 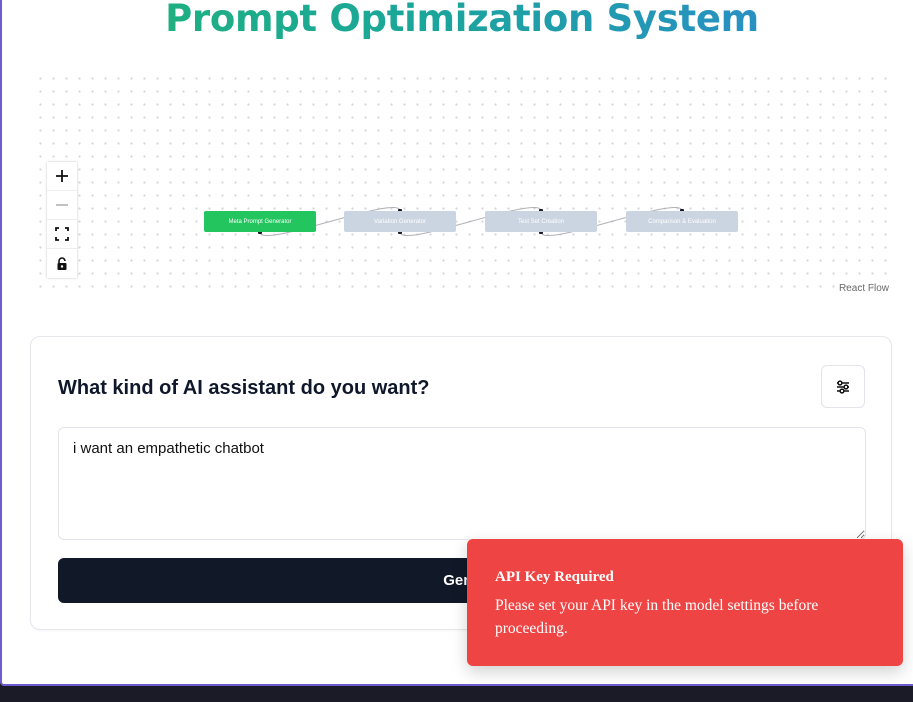 I want to click on flow-node-variation-generator: Variation Generator, so click(x=400, y=221).